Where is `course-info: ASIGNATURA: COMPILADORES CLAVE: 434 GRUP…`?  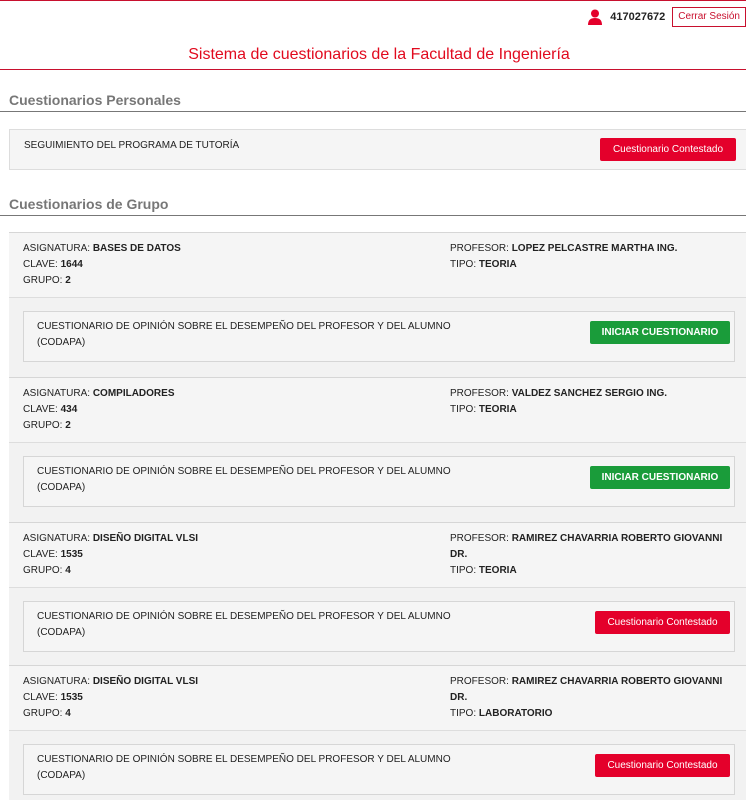
course-info: ASIGNATURA: COMPILADORES CLAVE: 434 GRUP… is located at coordinates (377, 410).